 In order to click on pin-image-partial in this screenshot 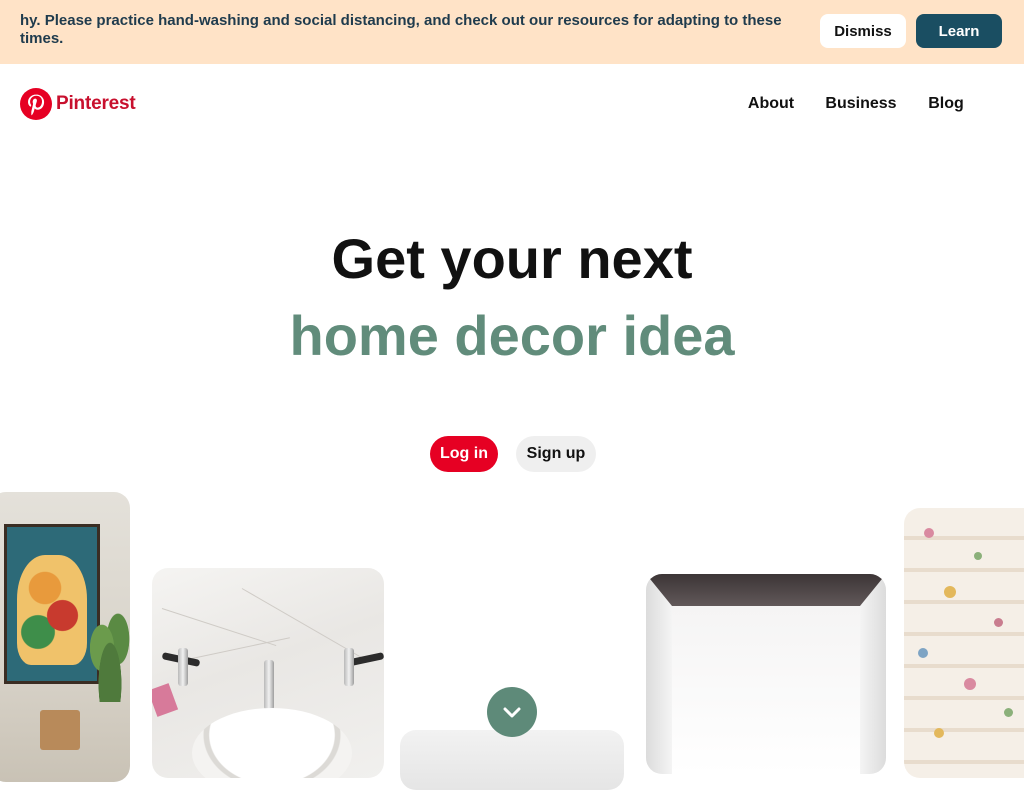, I will do `click(512, 760)`.